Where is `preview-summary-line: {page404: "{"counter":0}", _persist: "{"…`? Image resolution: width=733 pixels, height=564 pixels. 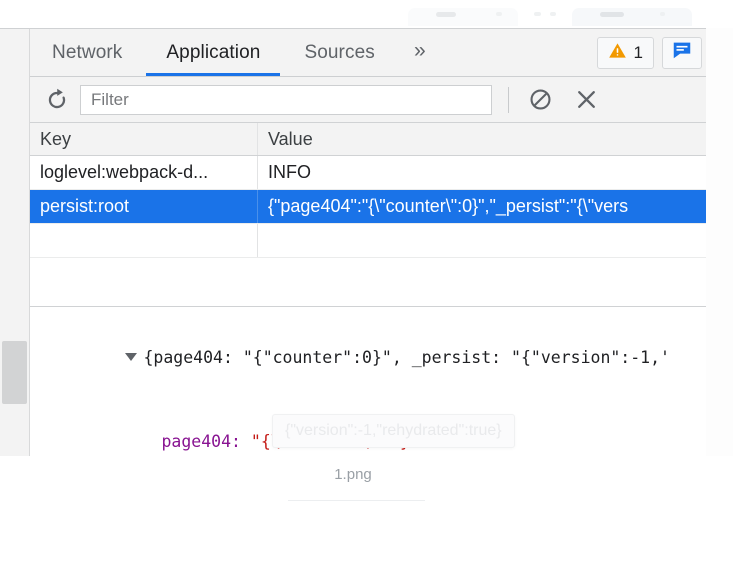 preview-summary-line: {page404: "{"counter":0}", _persist: "{"… is located at coordinates (368, 358).